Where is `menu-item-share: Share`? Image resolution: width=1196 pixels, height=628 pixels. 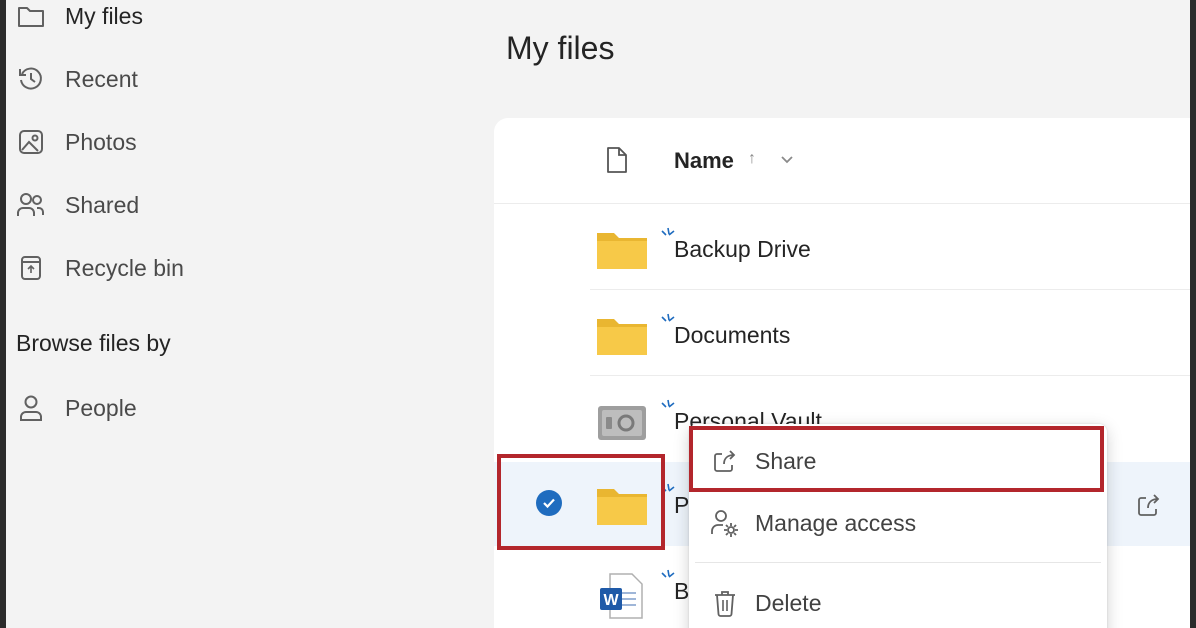 menu-item-share: Share is located at coordinates (898, 461).